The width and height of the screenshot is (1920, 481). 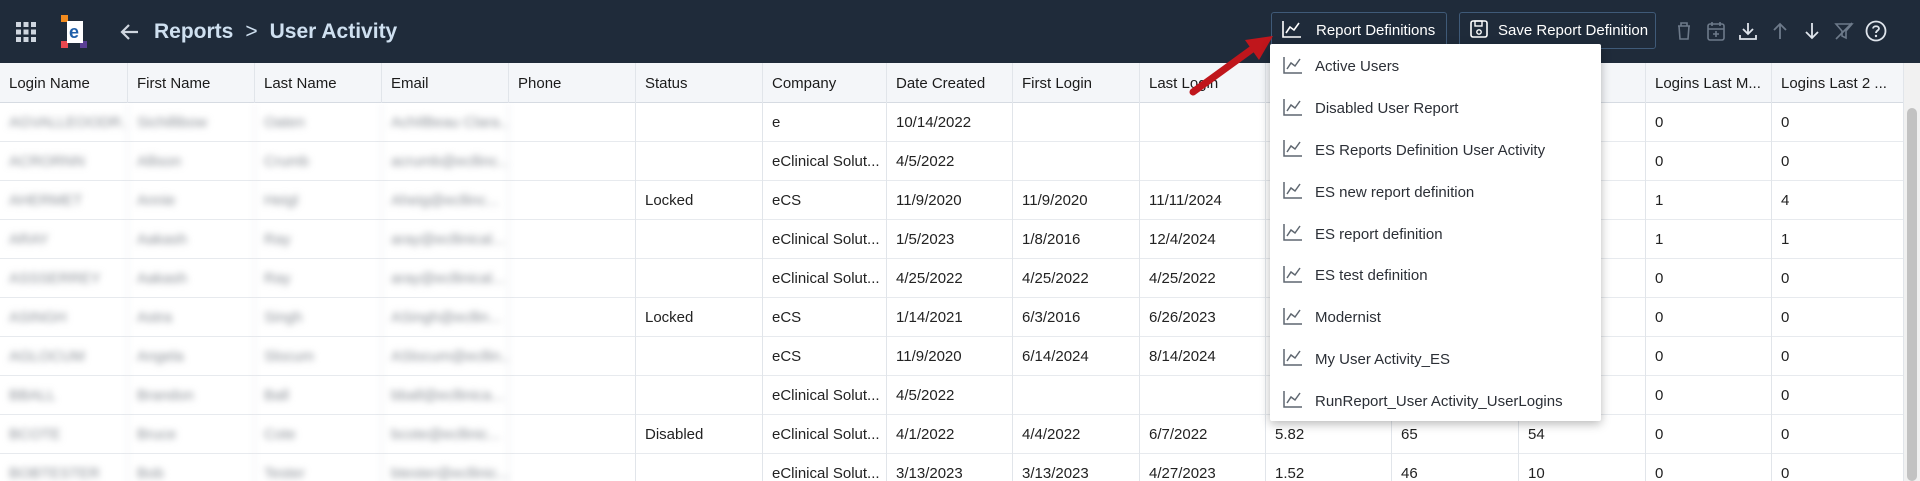 I want to click on dropdown-item: ES Reports Definition User Activity, so click(x=1435, y=151).